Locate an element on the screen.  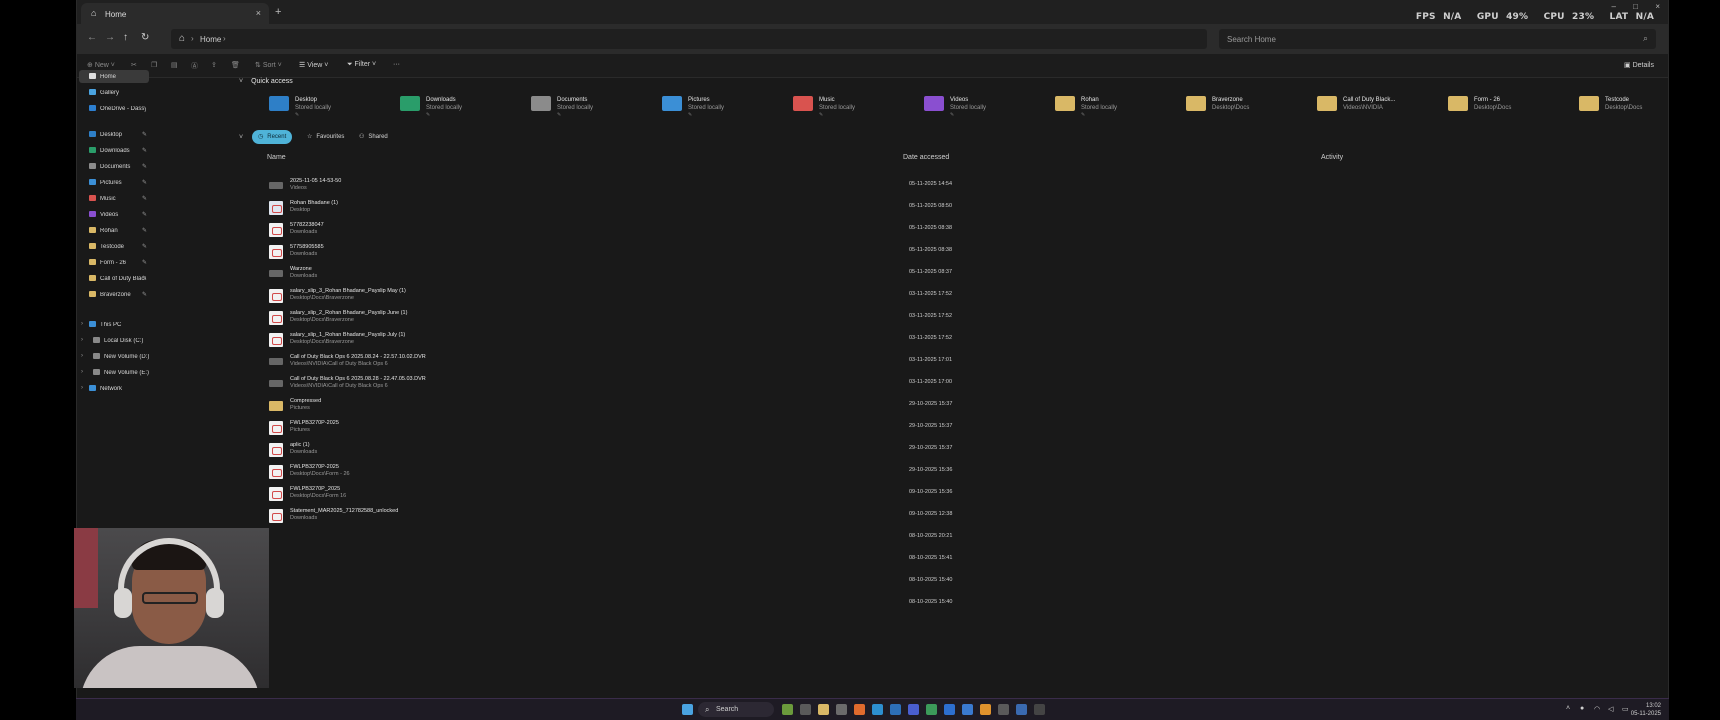
minimize-button: – is located at coordinates (1614, 6).